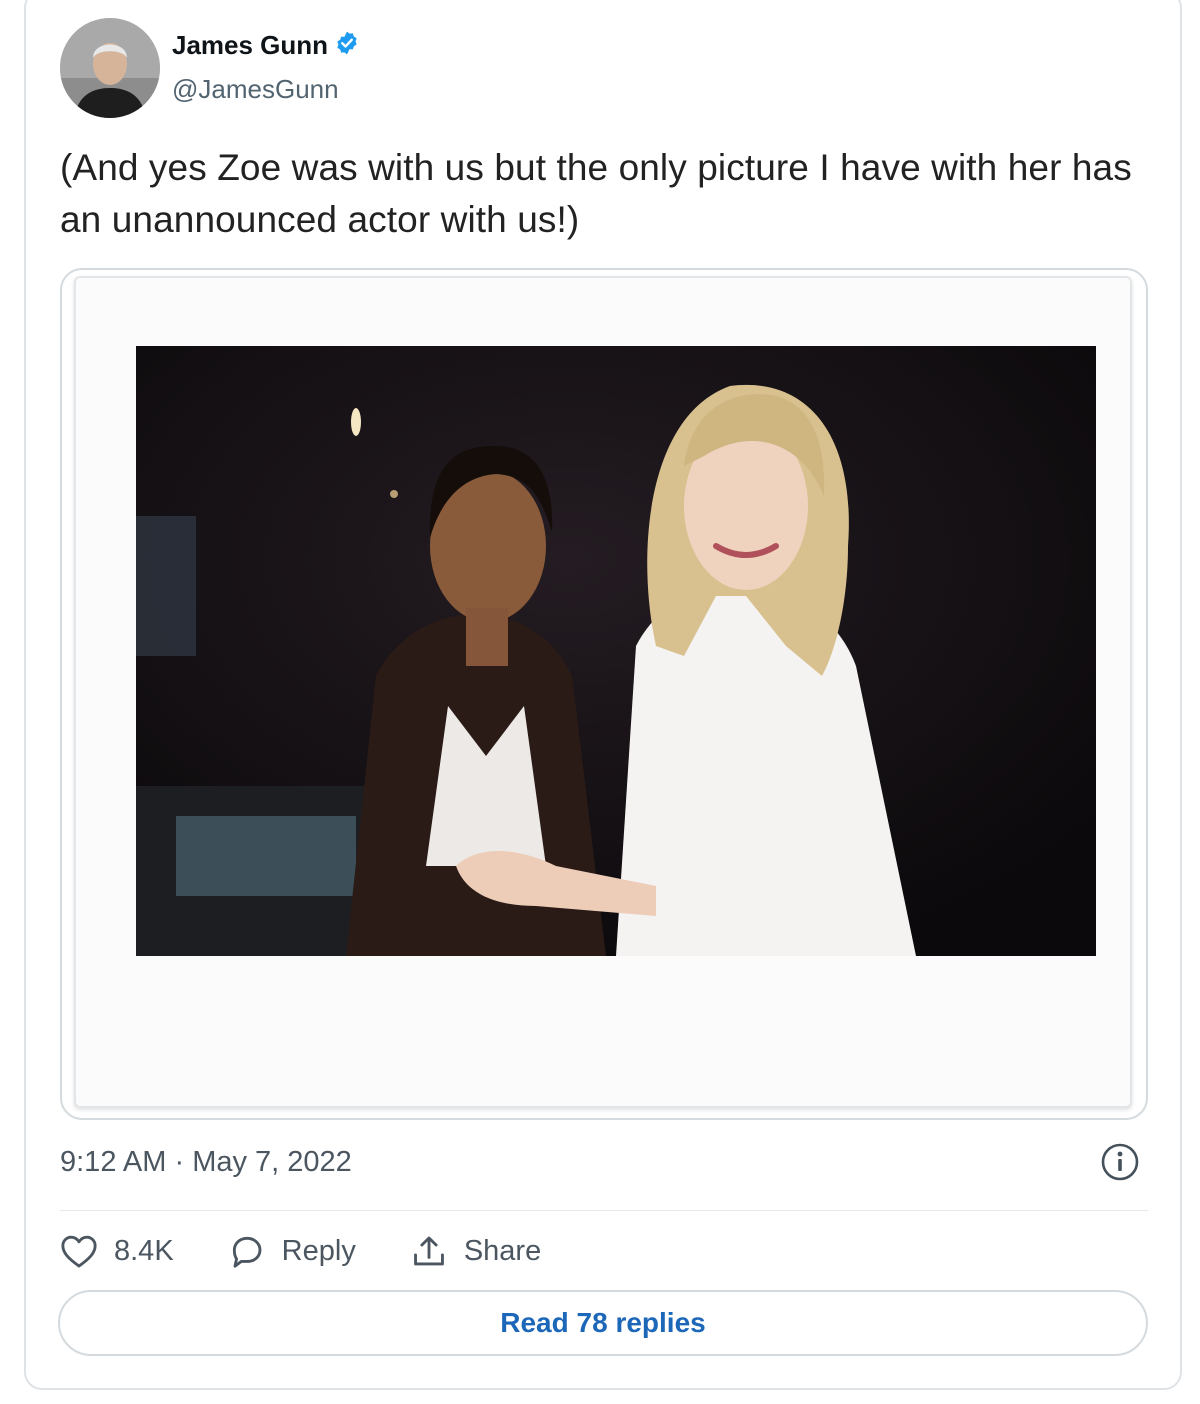 This screenshot has height=1404, width=1200. What do you see at coordinates (429, 1251) in the screenshot?
I see `share-upload-icon` at bounding box center [429, 1251].